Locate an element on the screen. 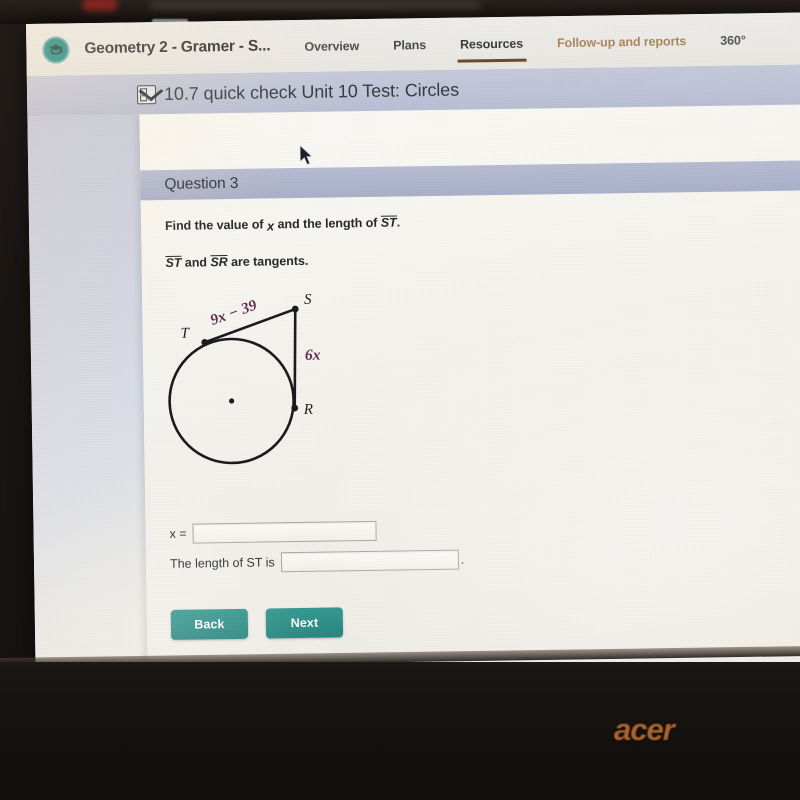 The width and height of the screenshot is (800, 800). given-segment-sr: SR is located at coordinates (219, 262).